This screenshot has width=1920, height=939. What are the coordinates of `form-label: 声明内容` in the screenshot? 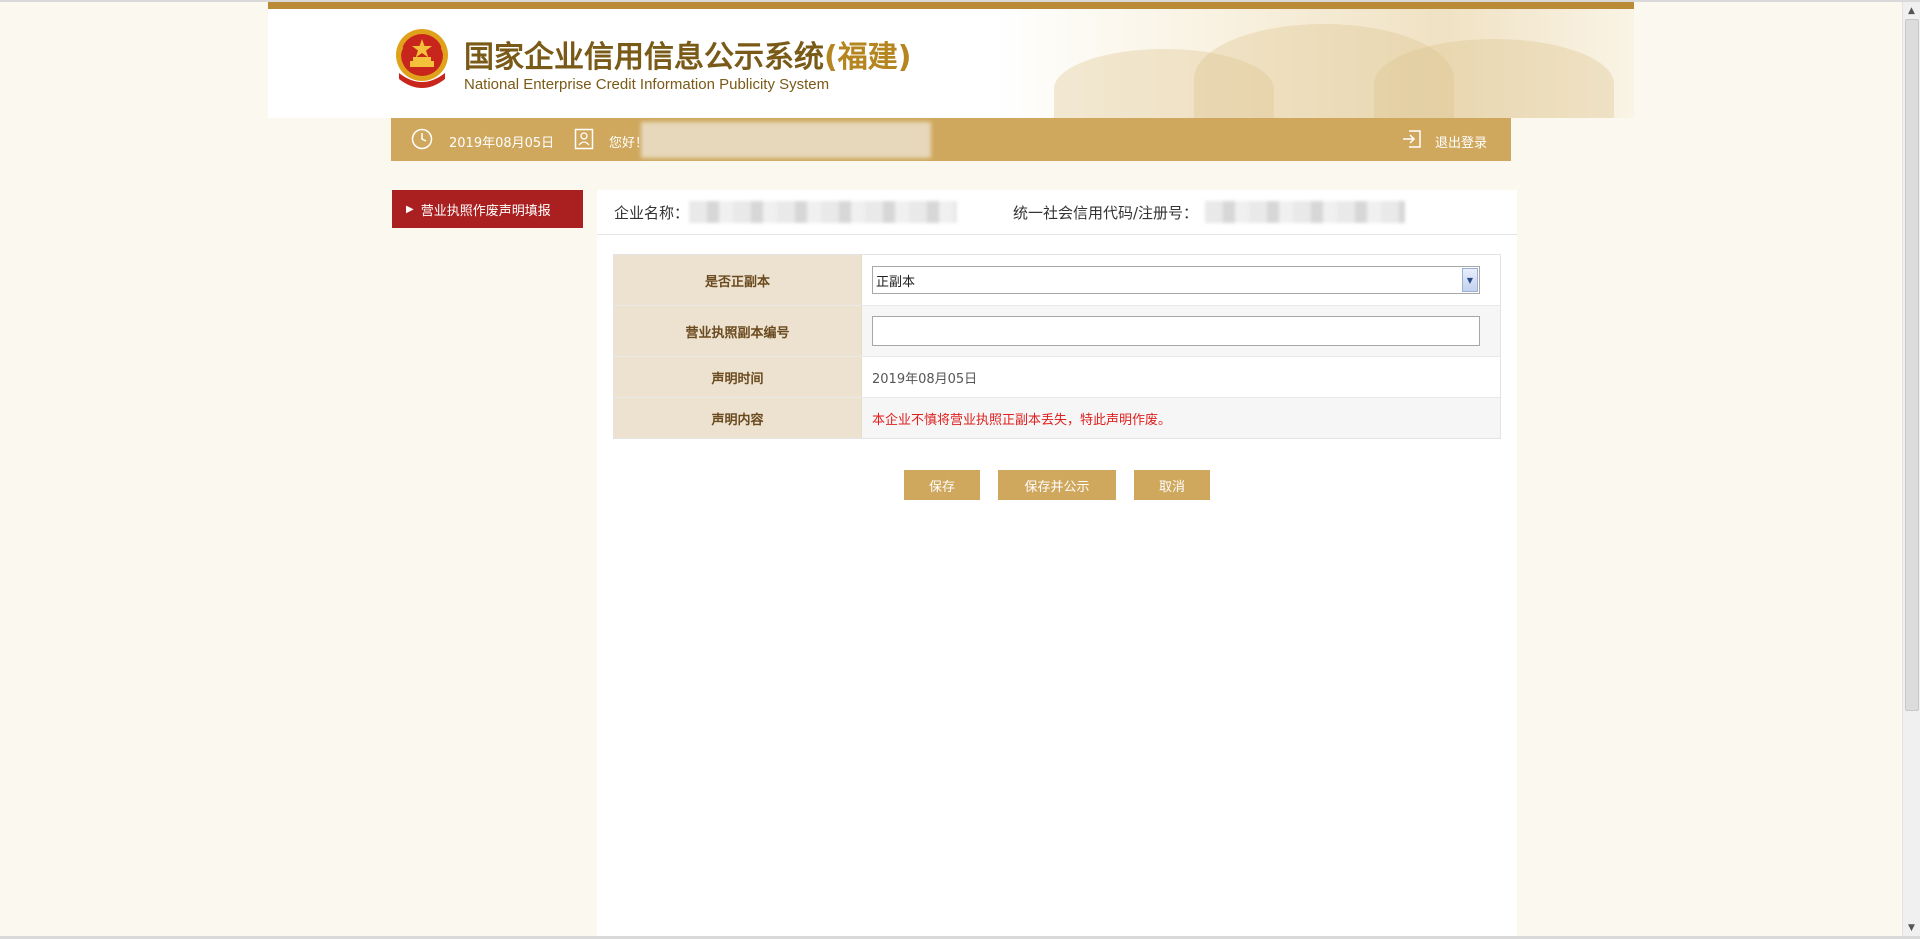 It's located at (738, 418).